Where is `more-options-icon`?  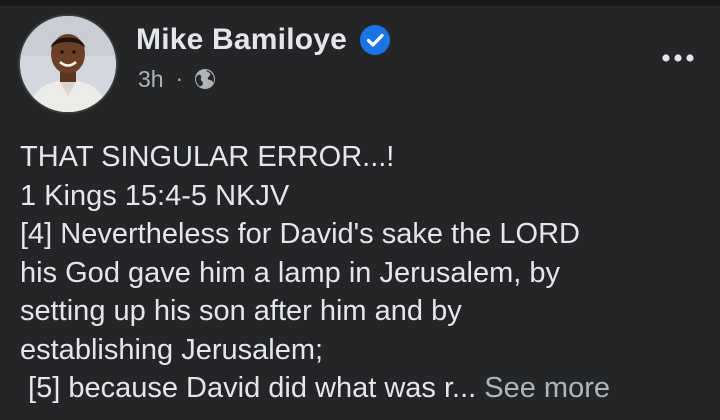 more-options-icon is located at coordinates (678, 58).